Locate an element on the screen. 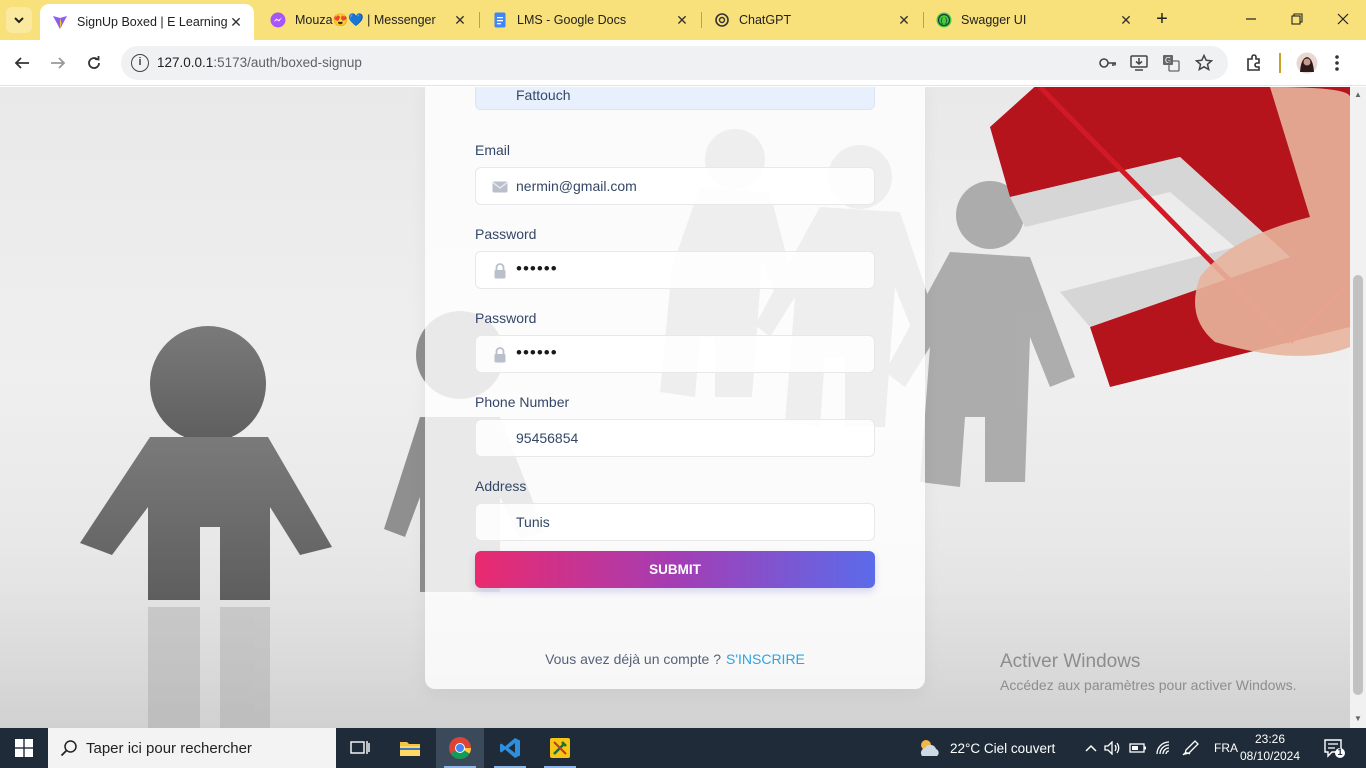  vite-icon is located at coordinates (60, 22).